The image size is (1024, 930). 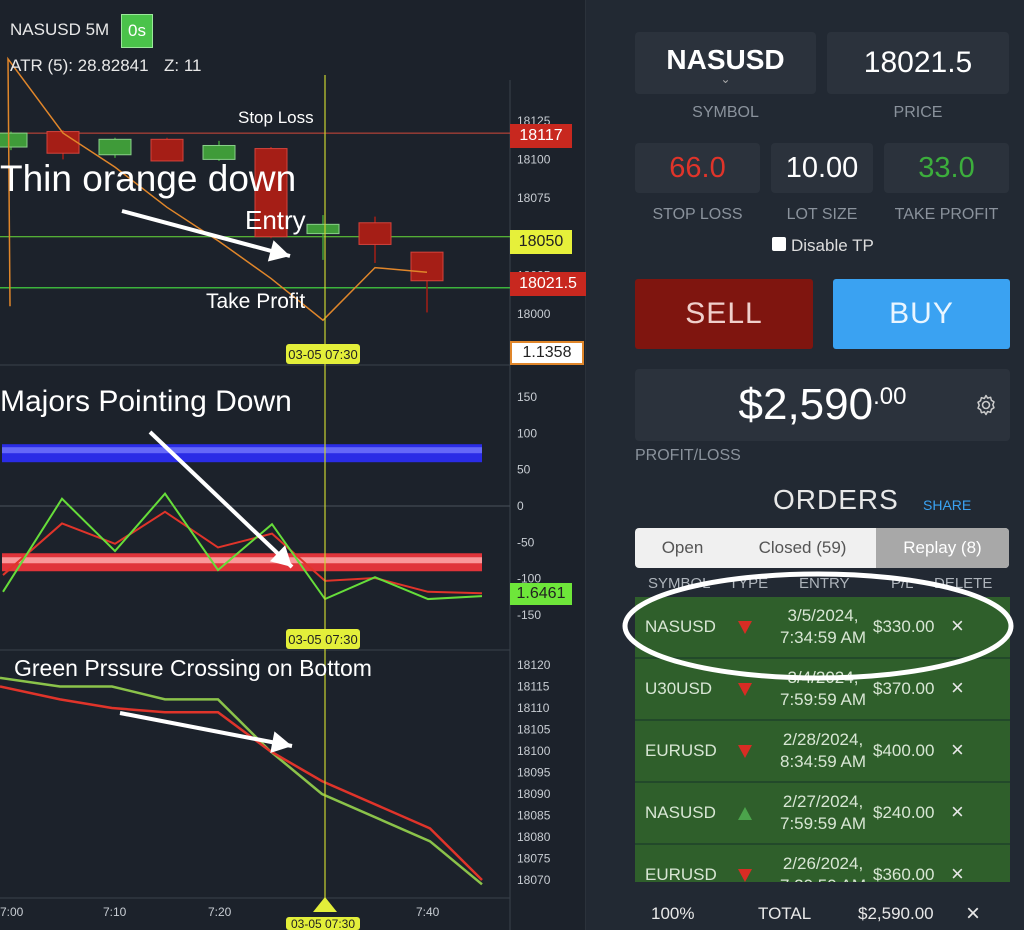 I want to click on order-pl: $400.00, so click(x=904, y=750).